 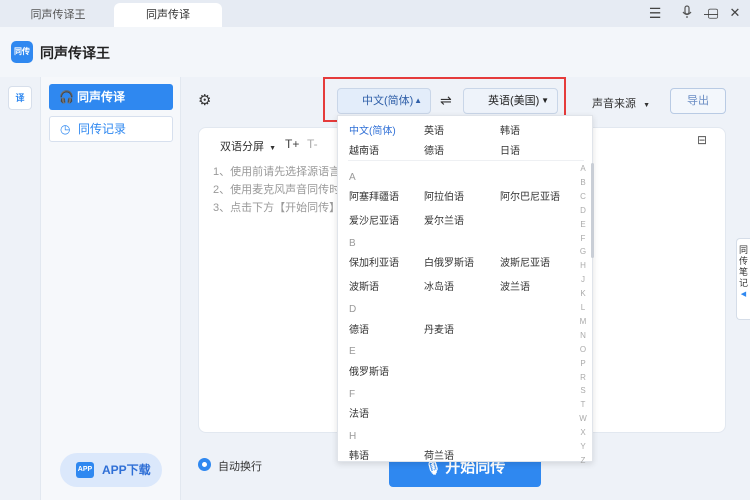 I want to click on index-letter: N, so click(x=583, y=335).